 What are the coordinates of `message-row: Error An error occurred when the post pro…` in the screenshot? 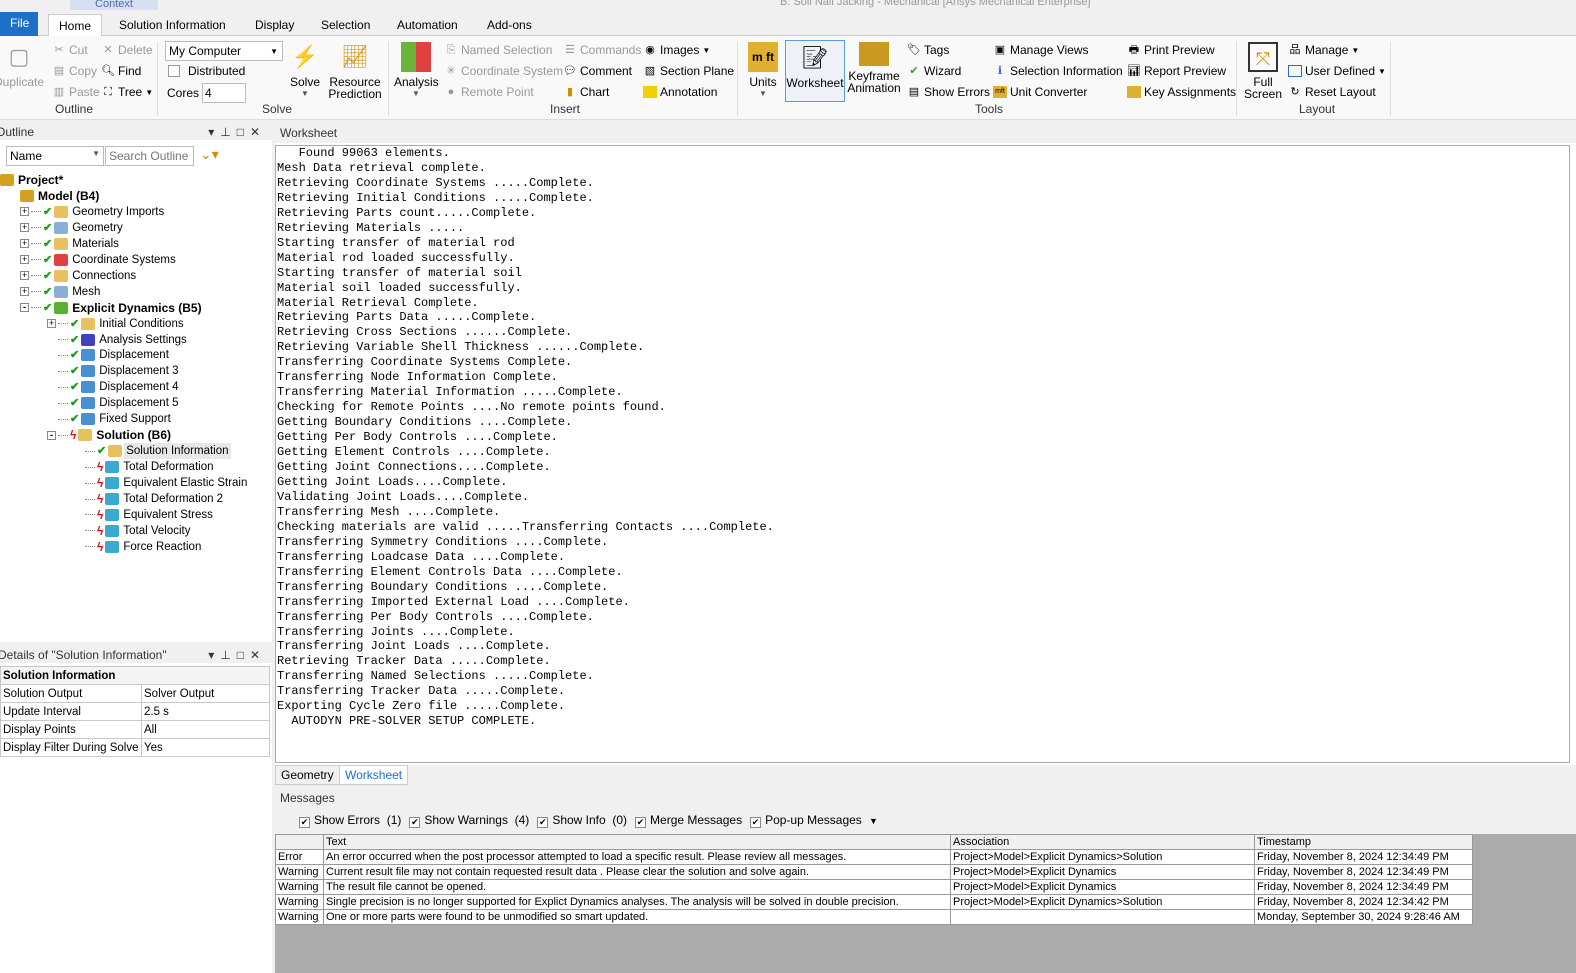 It's located at (874, 857).